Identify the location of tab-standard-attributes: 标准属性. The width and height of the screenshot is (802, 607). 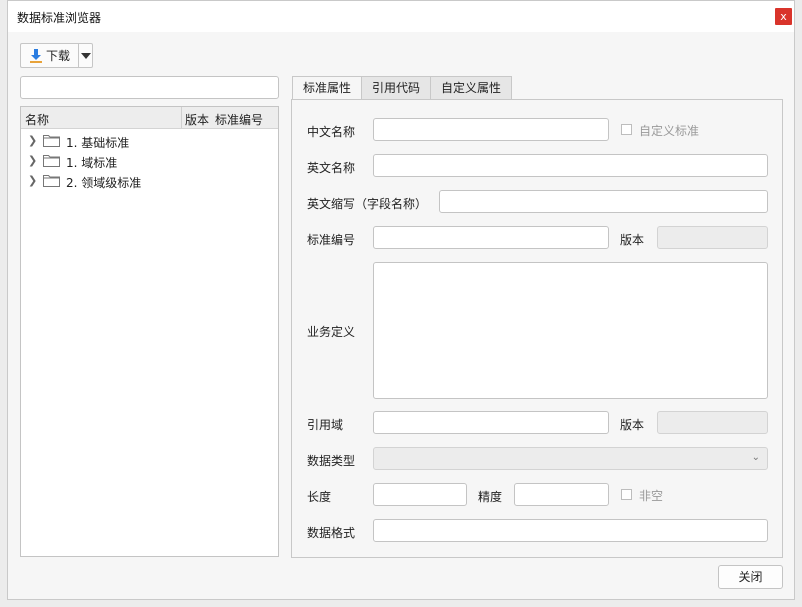
(327, 88).